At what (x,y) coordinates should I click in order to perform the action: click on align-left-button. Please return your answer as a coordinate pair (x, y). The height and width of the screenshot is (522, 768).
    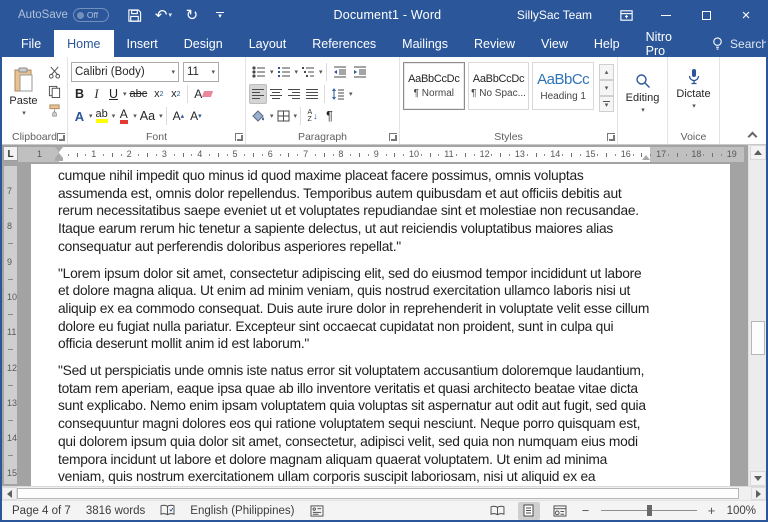
    Looking at the image, I should click on (258, 94).